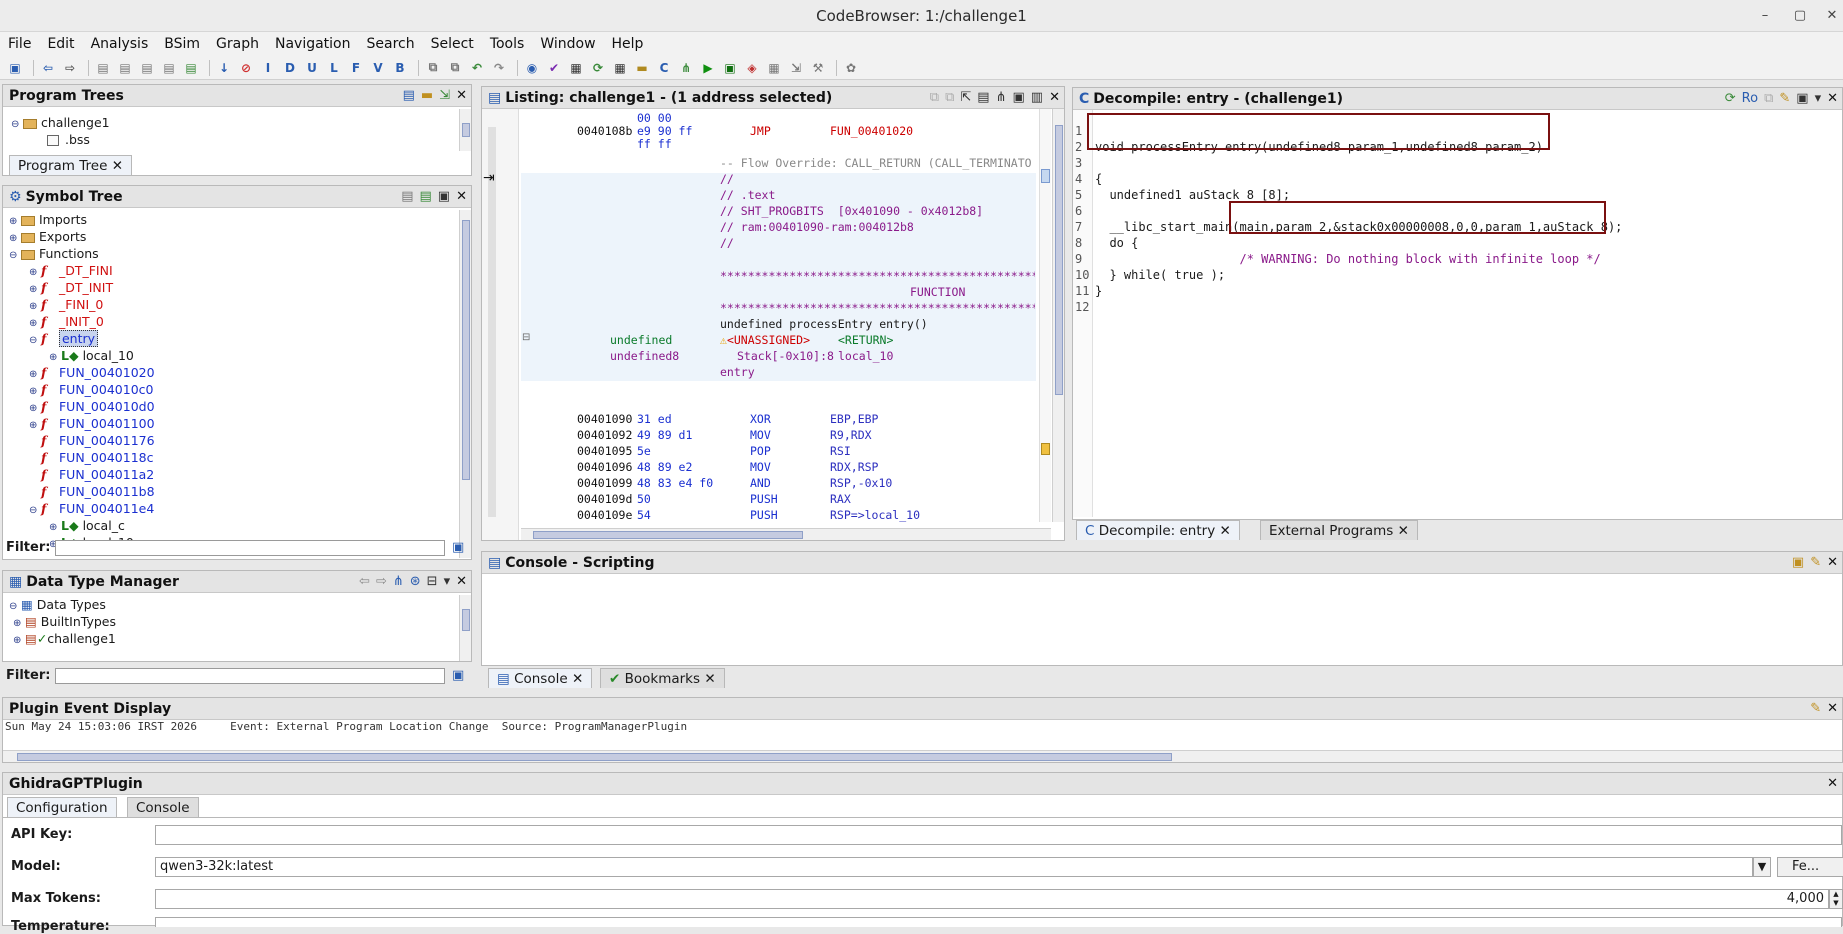 Image resolution: width=1843 pixels, height=934 pixels. I want to click on instruction-address: 0040109e, so click(604, 515).